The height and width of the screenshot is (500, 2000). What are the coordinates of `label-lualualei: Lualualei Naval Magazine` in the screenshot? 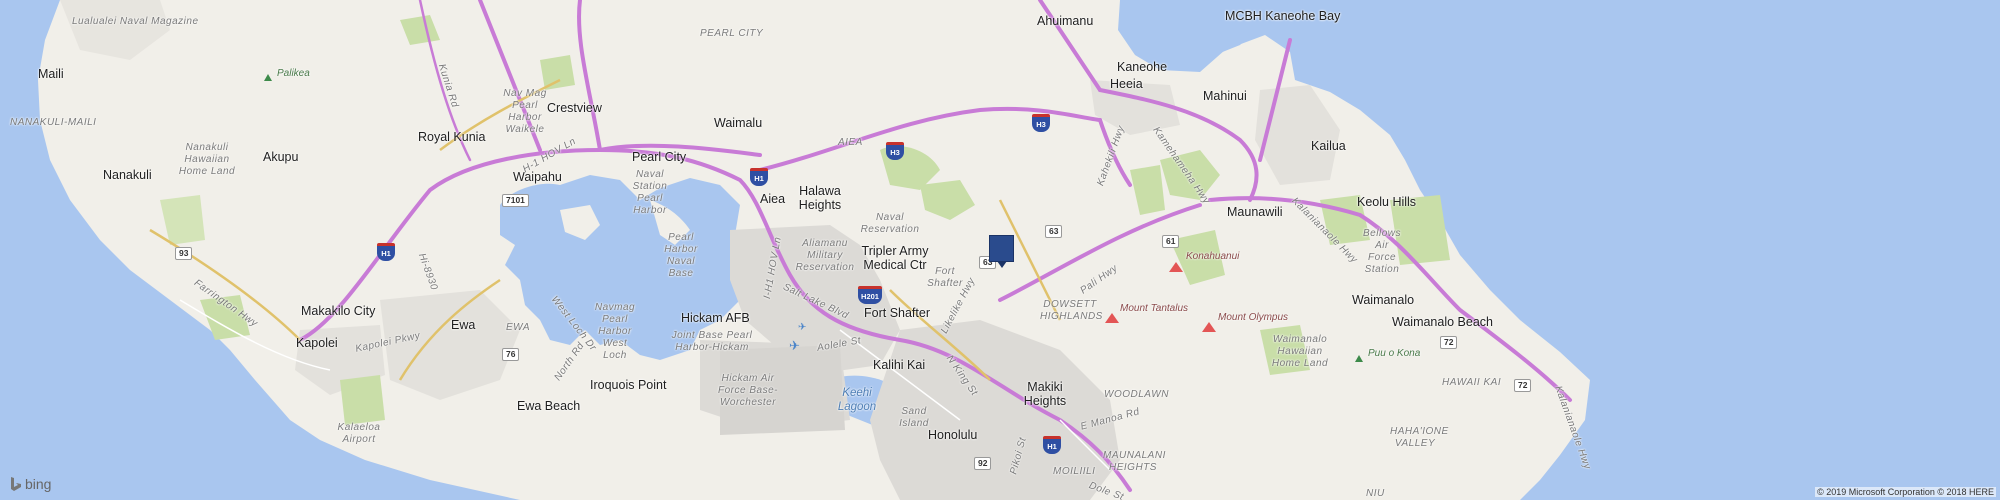 It's located at (135, 21).